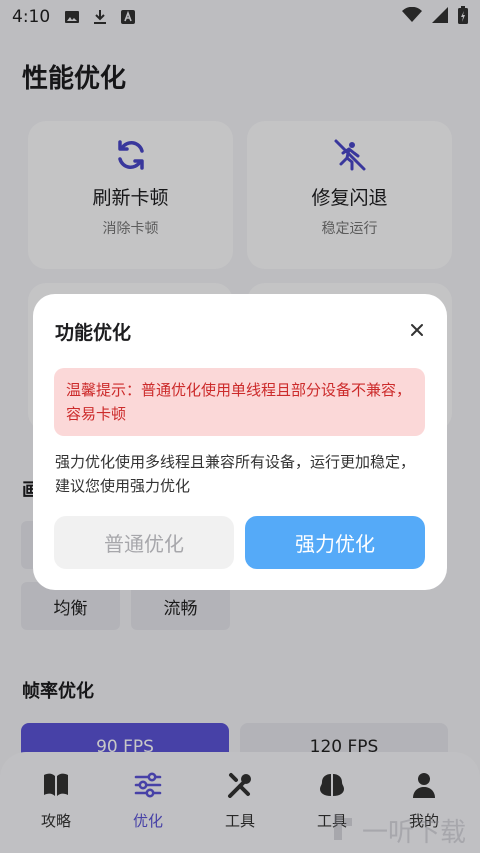  What do you see at coordinates (414, 833) in the screenshot?
I see `watermark-text: 一听下载` at bounding box center [414, 833].